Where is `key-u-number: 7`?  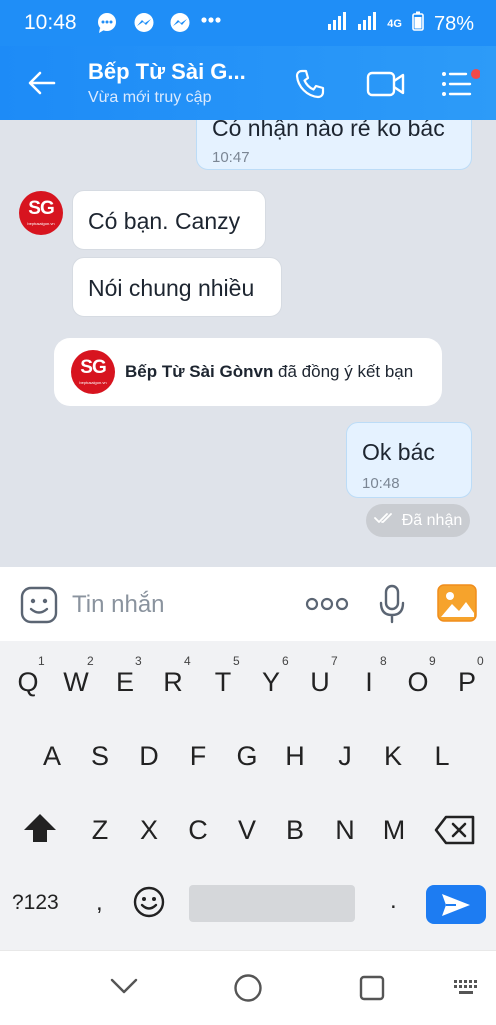 key-u-number: 7 is located at coordinates (334, 661).